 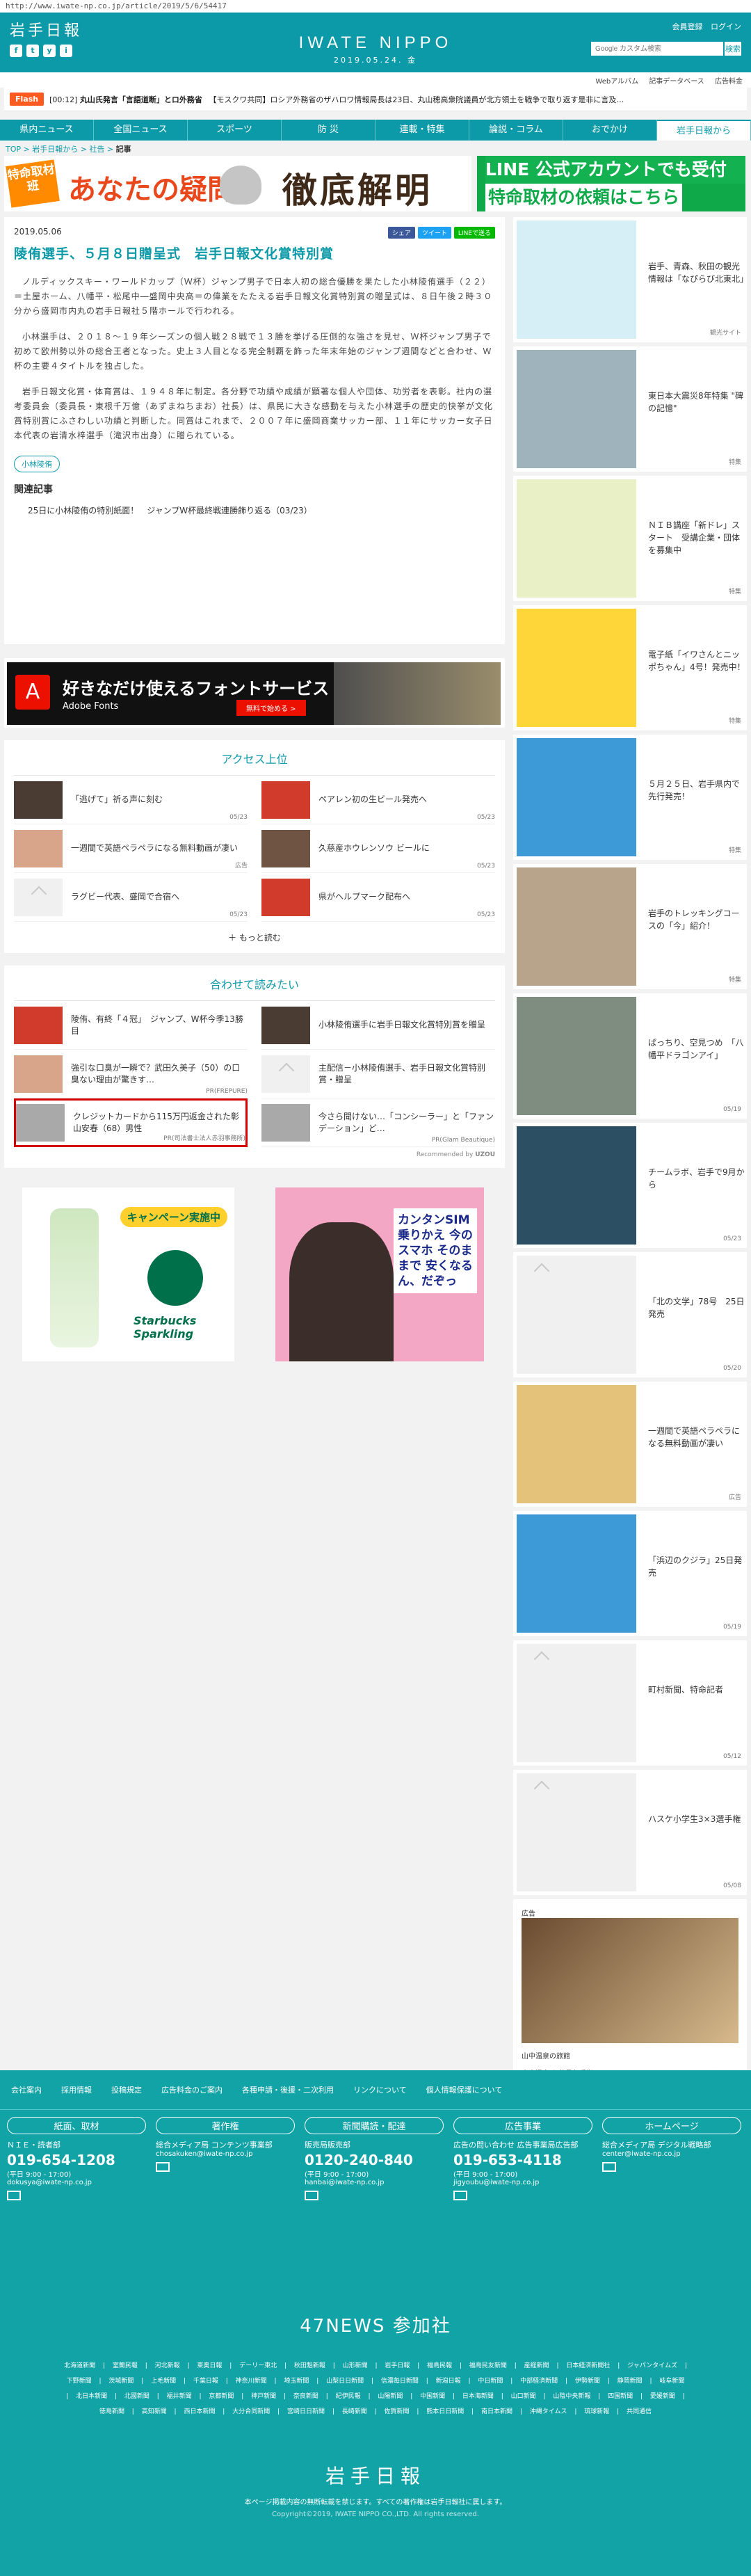 I want to click on sidebar-item: 町村新聞、特命記者 05/12, so click(x=630, y=1703).